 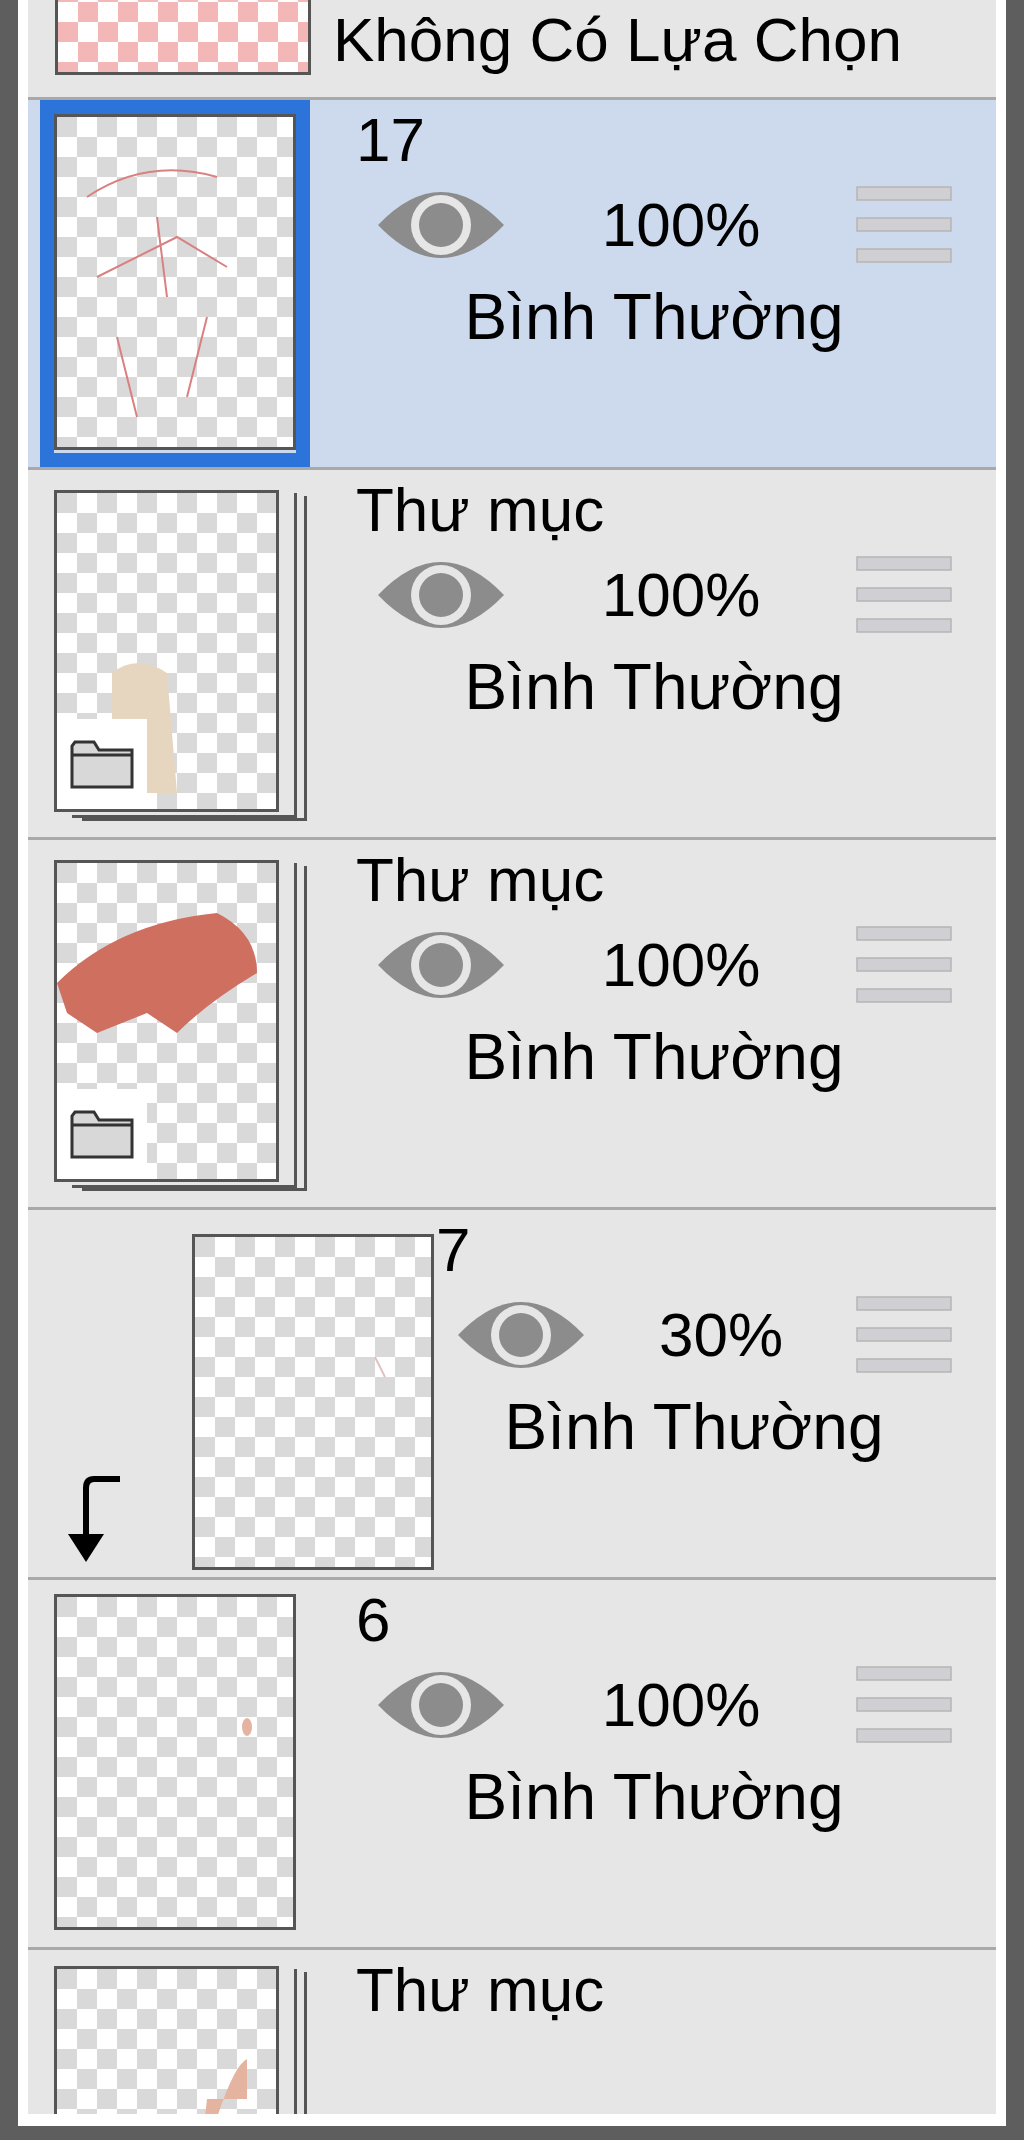 What do you see at coordinates (374, 1620) in the screenshot?
I see `layer-name: 6` at bounding box center [374, 1620].